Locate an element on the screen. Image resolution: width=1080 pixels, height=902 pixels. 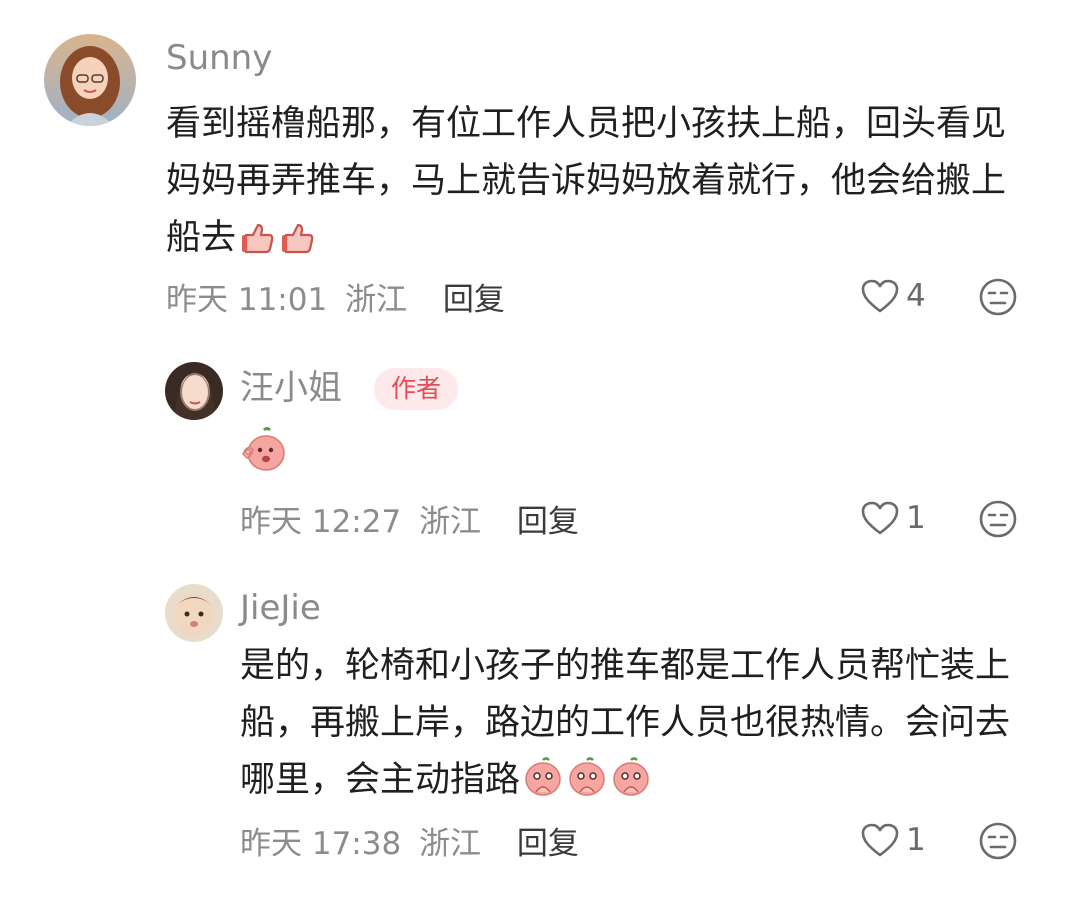
comment-time: 昨天 12:27 is located at coordinates (321, 522).